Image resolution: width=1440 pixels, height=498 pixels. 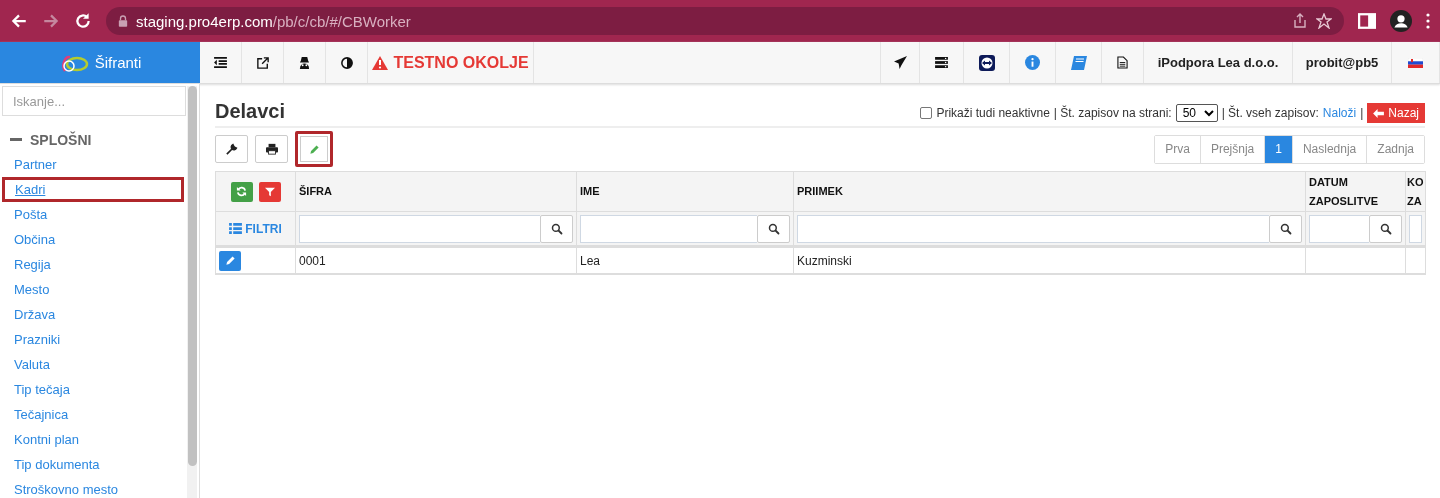 I want to click on sidebar-item: Tip dokumenta, so click(x=93, y=464).